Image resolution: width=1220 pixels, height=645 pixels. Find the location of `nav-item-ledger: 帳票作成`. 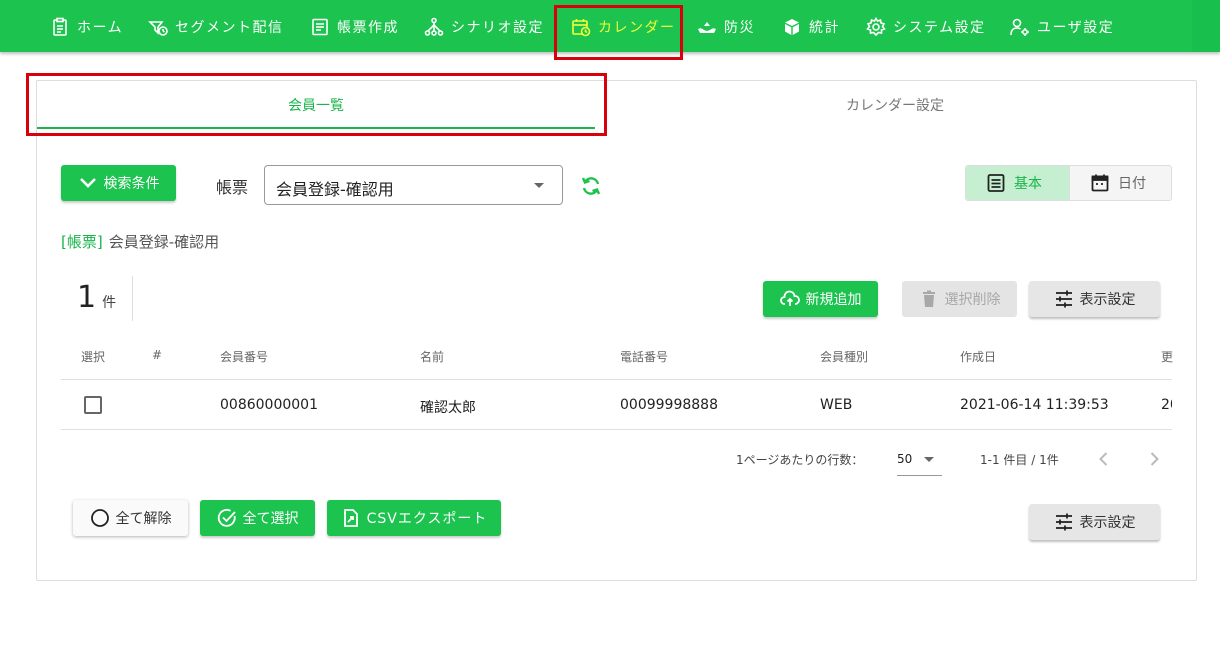

nav-item-ledger: 帳票作成 is located at coordinates (354, 27).